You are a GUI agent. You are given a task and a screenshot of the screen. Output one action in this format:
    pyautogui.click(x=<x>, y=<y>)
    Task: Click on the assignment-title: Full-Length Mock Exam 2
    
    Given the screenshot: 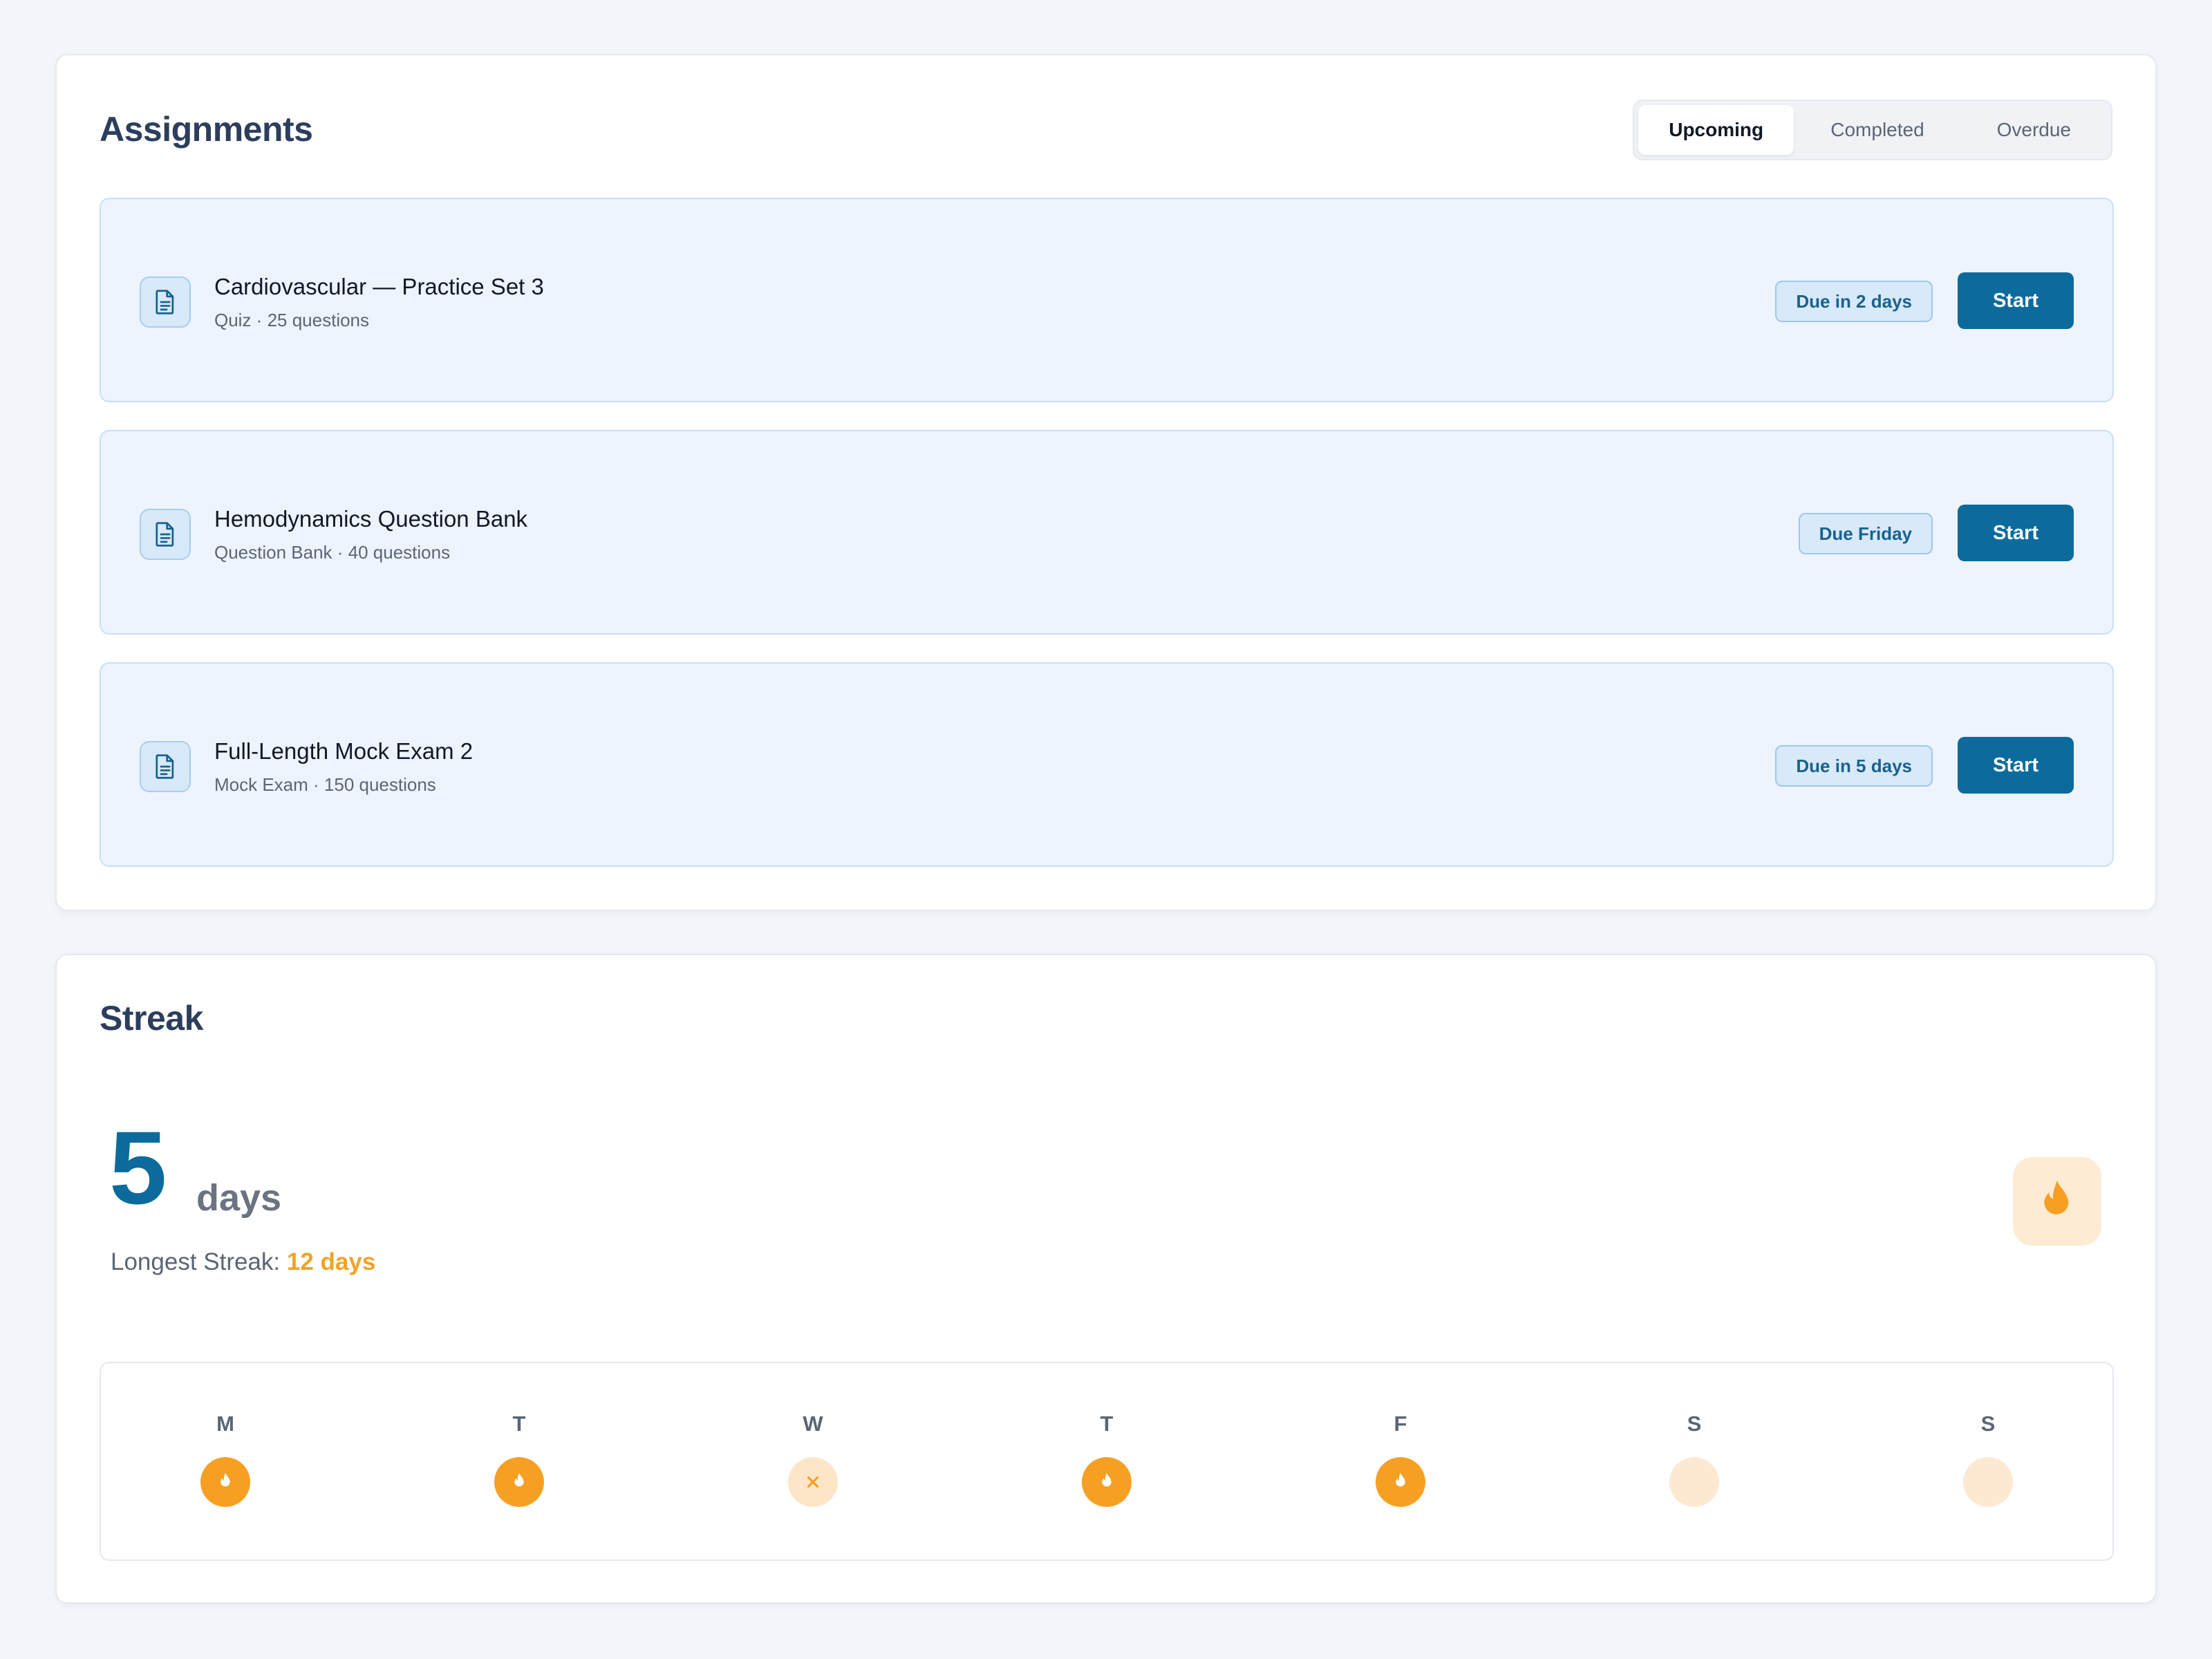 What is the action you would take?
    pyautogui.click(x=344, y=751)
    